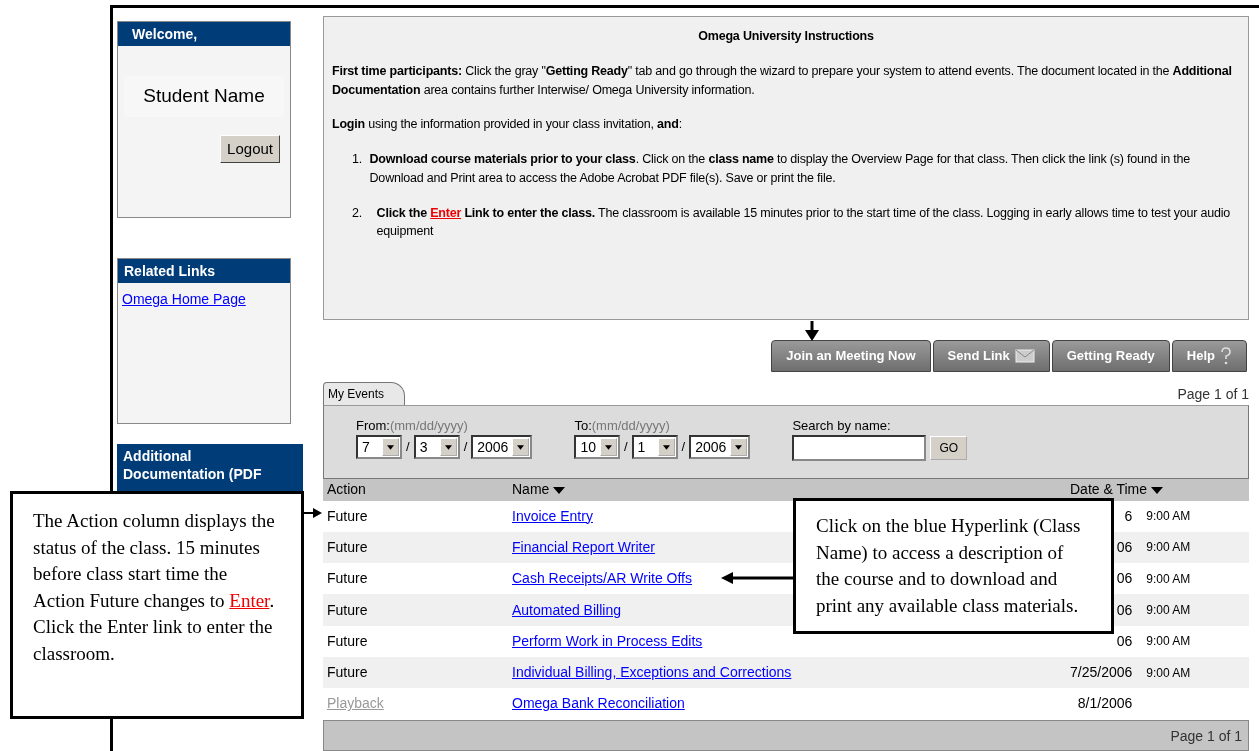 Image resolution: width=1259 pixels, height=751 pixels. I want to click on callout-text: The Action column displays the status of the class. 15 minutes before class start time the Action Future changes to Enter. Click the Enter link to enter the classroom., so click(154, 587).